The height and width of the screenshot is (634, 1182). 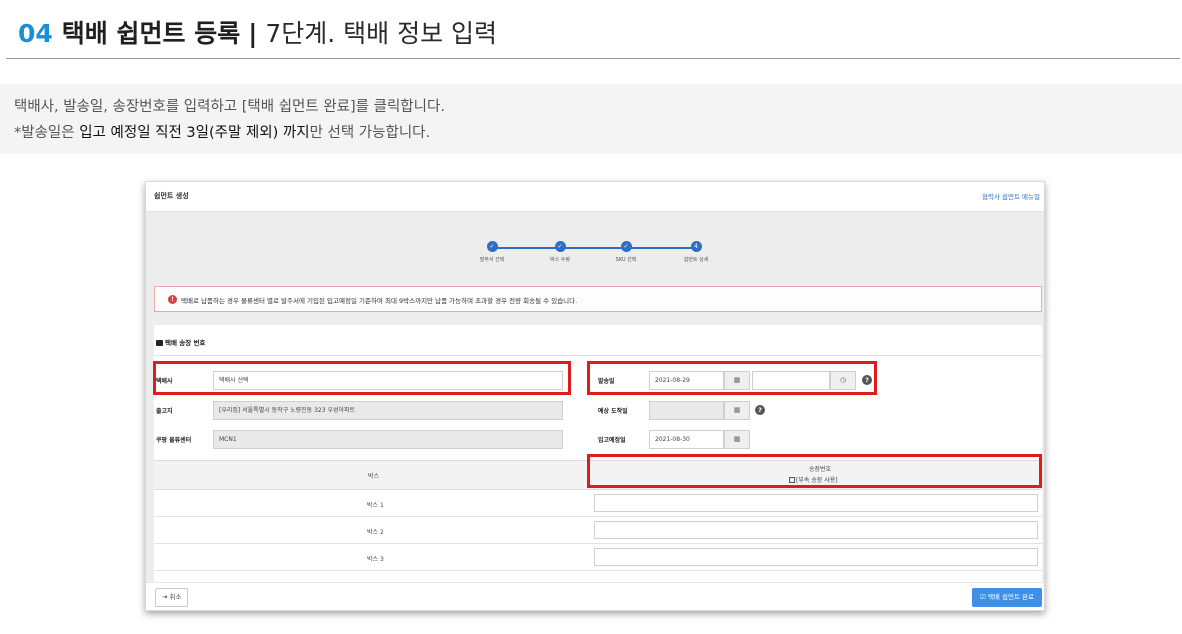 I want to click on guide-desc-suffix: 만 선택 가능합니다., so click(x=370, y=133).